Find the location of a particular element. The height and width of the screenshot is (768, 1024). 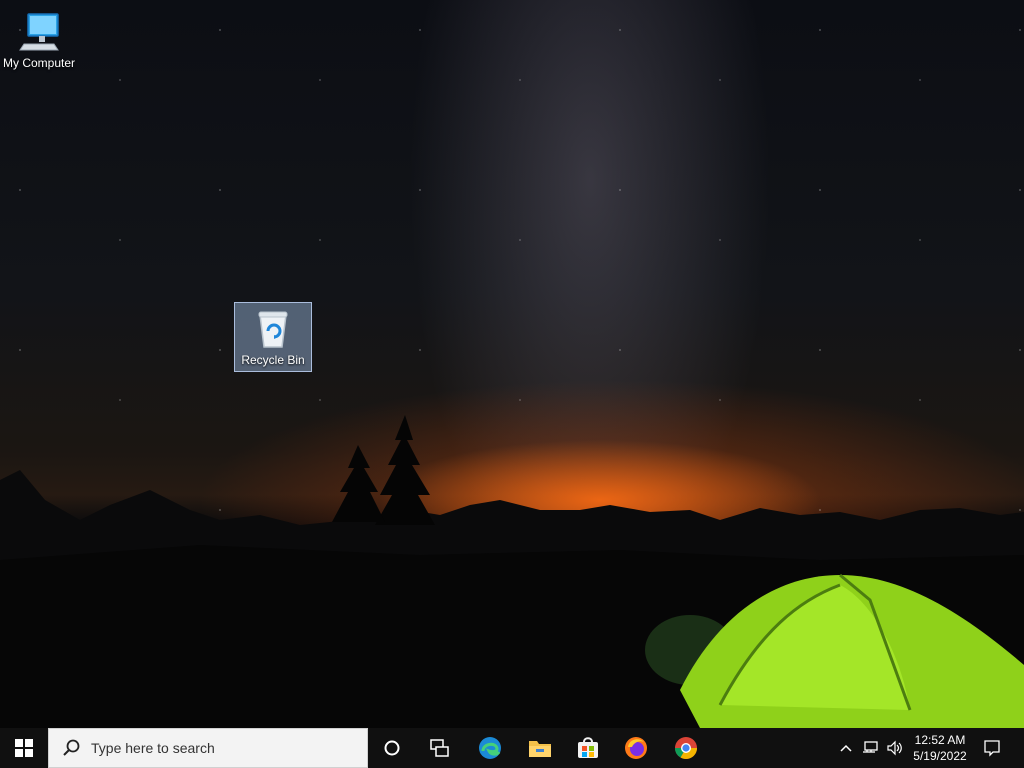

firefox-icon is located at coordinates (636, 748).